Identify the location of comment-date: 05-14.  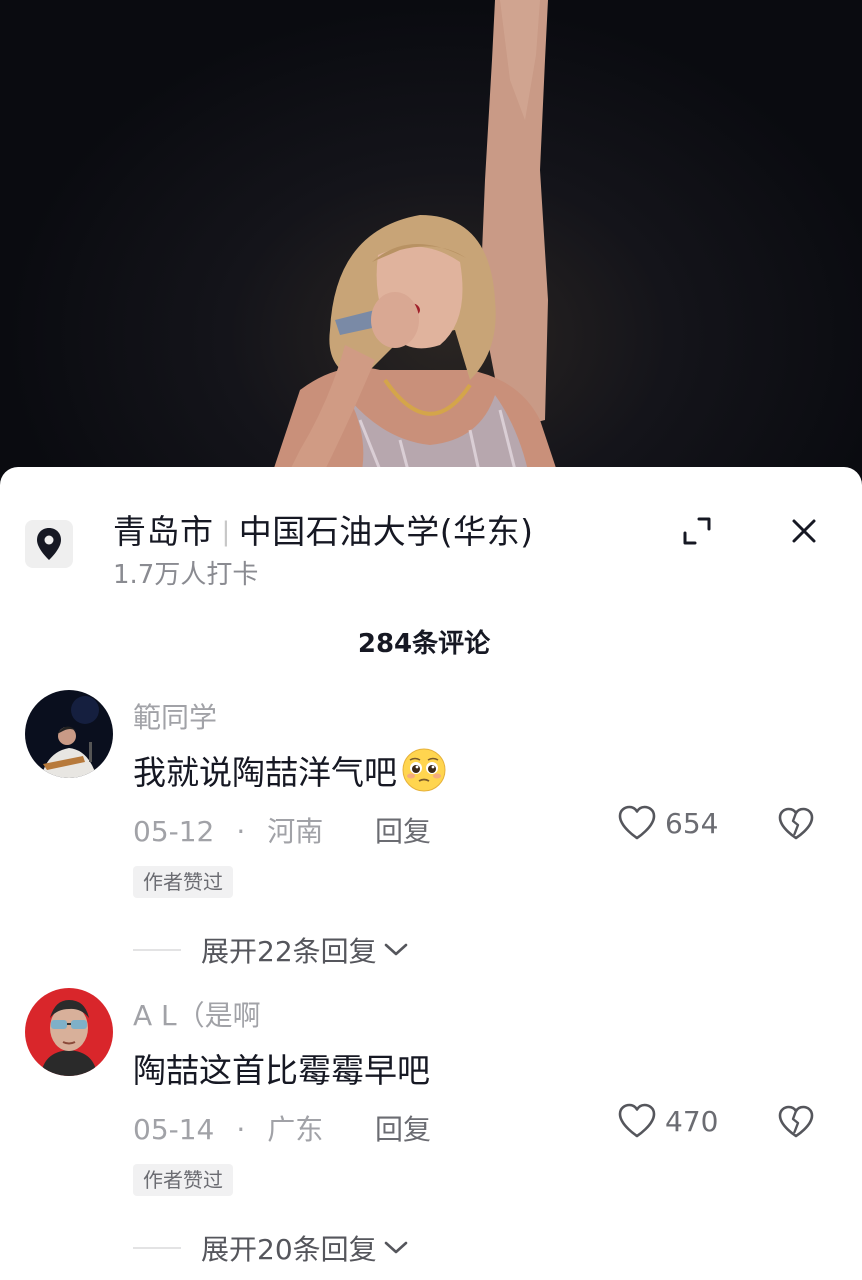
(174, 1129).